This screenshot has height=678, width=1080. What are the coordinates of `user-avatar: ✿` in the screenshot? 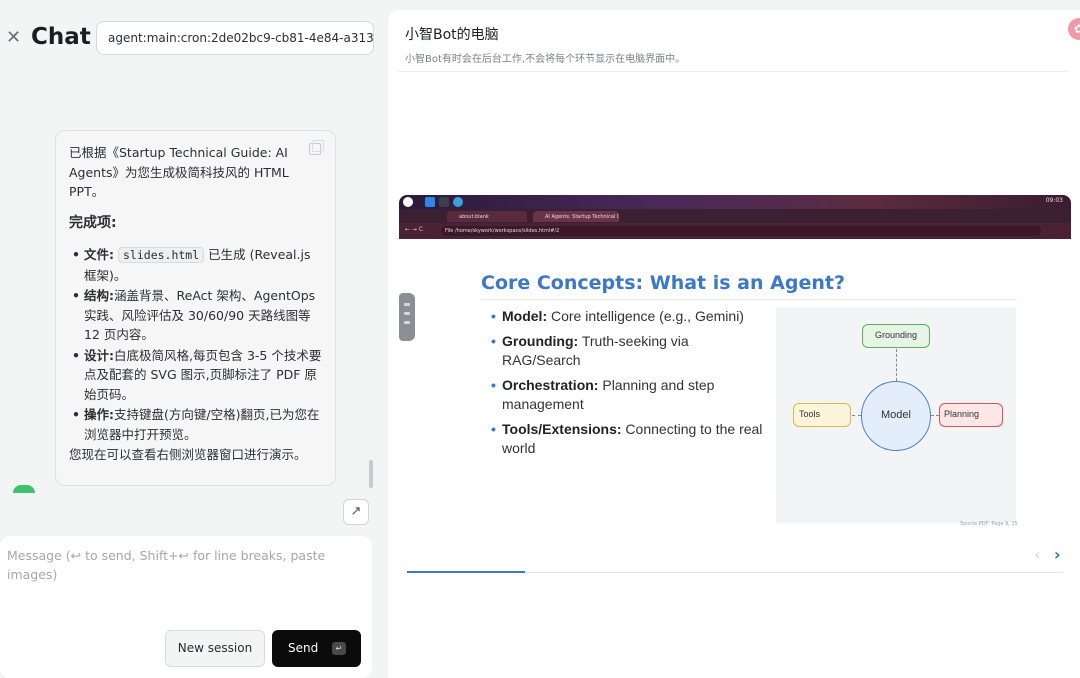 It's located at (1074, 29).